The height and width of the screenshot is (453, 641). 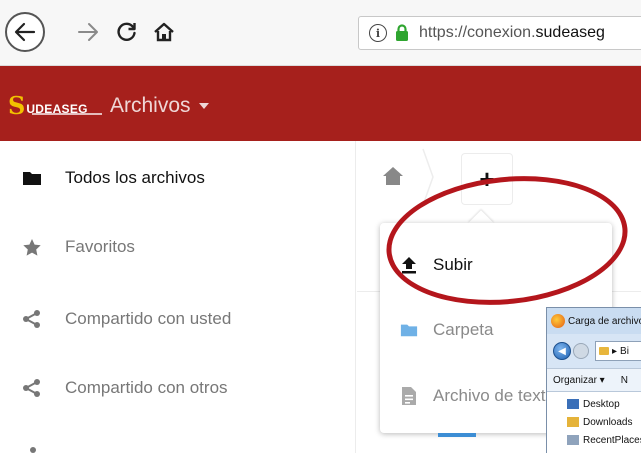 What do you see at coordinates (562, 351) in the screenshot?
I see `dialog-back-button: ◀` at bounding box center [562, 351].